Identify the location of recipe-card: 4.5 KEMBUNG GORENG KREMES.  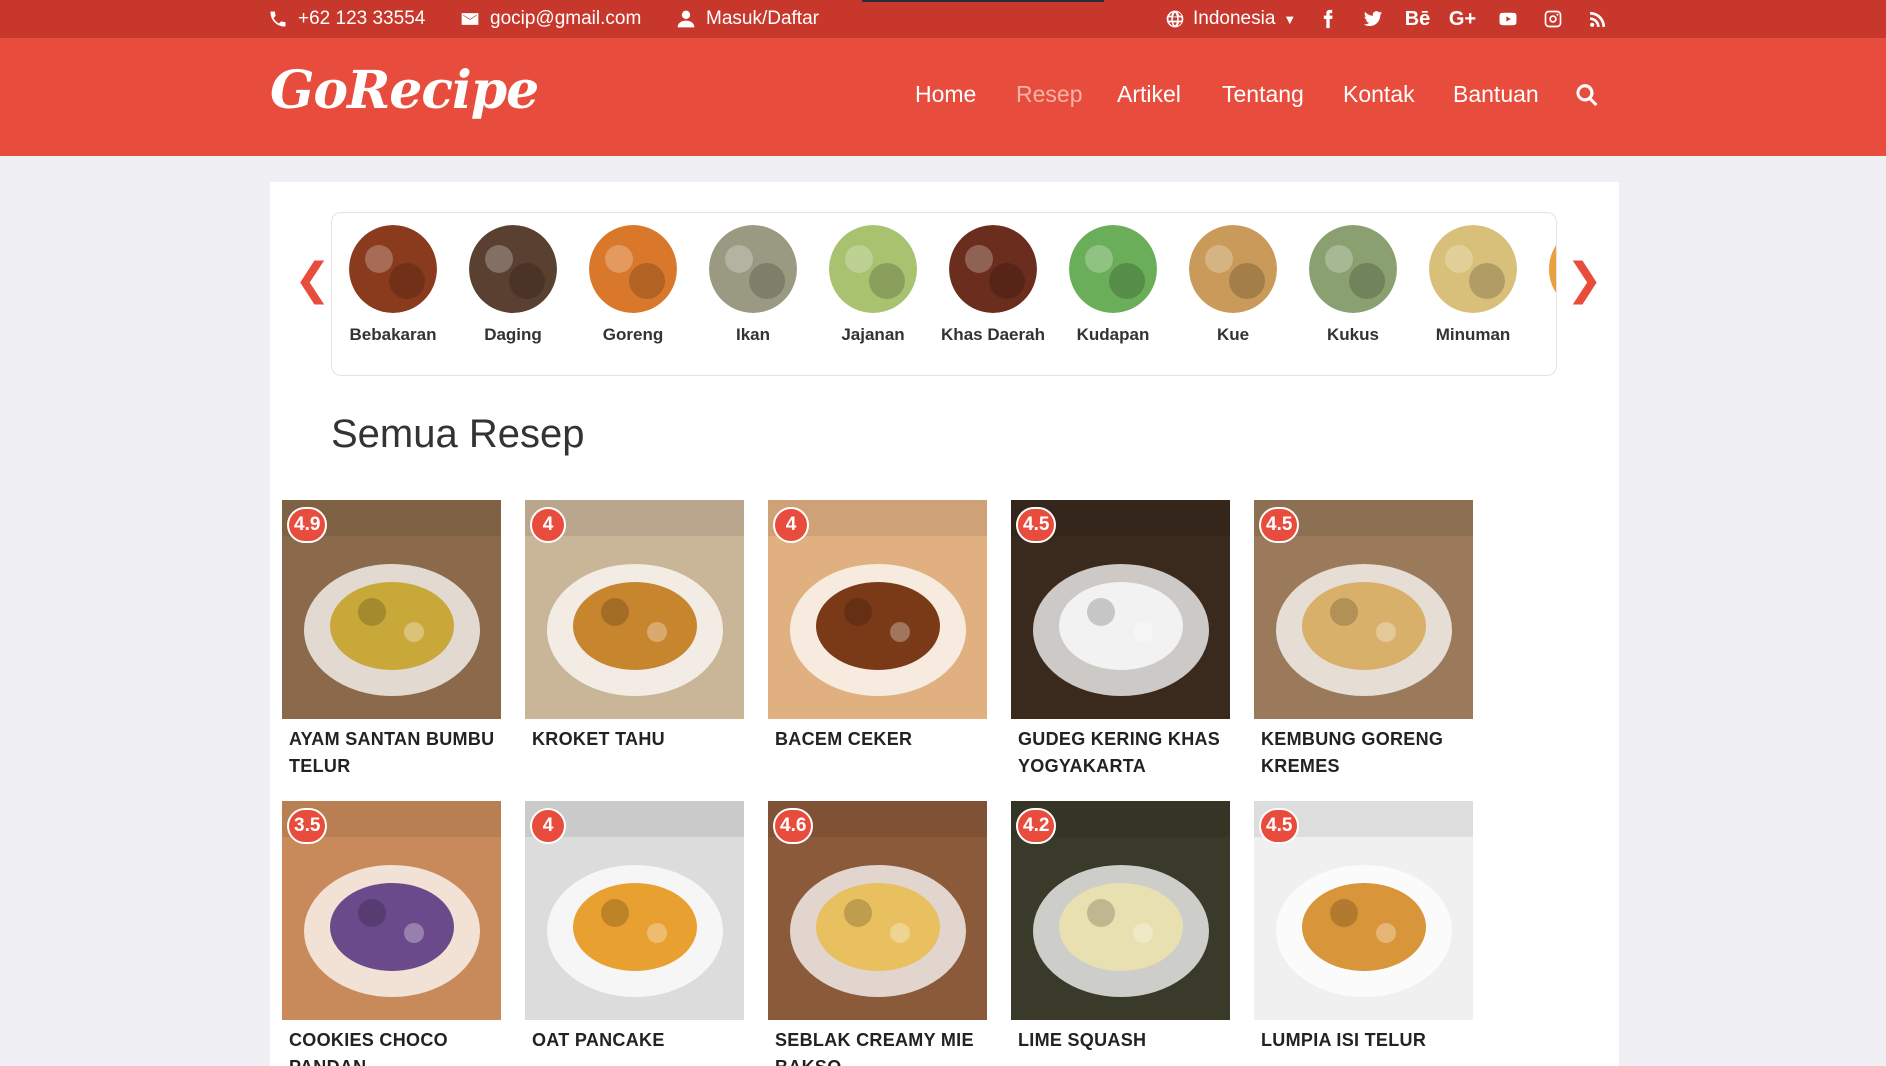
(1363, 640).